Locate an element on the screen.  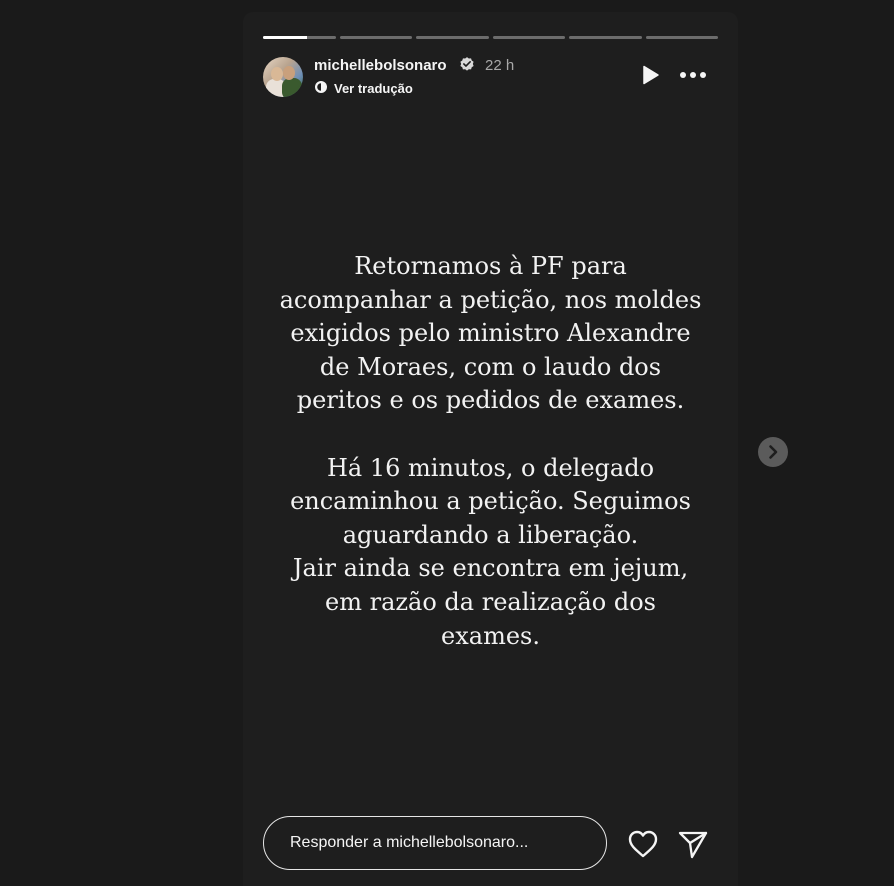
play-button is located at coordinates (650, 75).